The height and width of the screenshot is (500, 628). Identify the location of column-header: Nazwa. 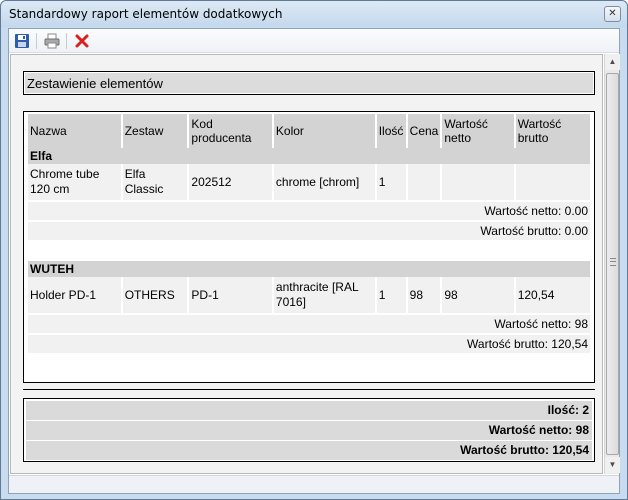
(74, 131).